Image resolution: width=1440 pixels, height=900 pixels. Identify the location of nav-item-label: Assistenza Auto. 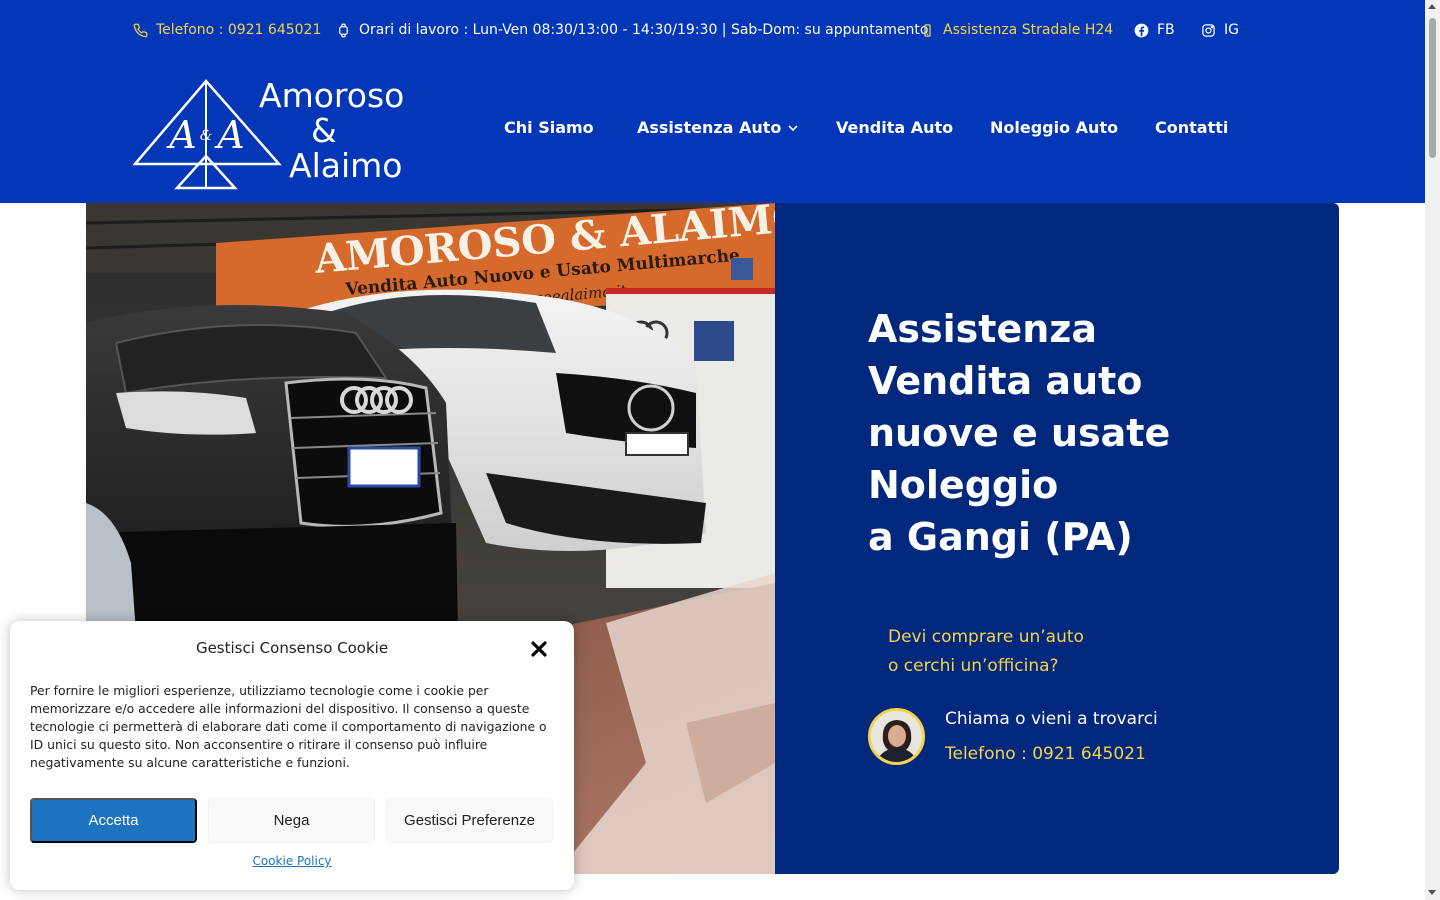
(709, 127).